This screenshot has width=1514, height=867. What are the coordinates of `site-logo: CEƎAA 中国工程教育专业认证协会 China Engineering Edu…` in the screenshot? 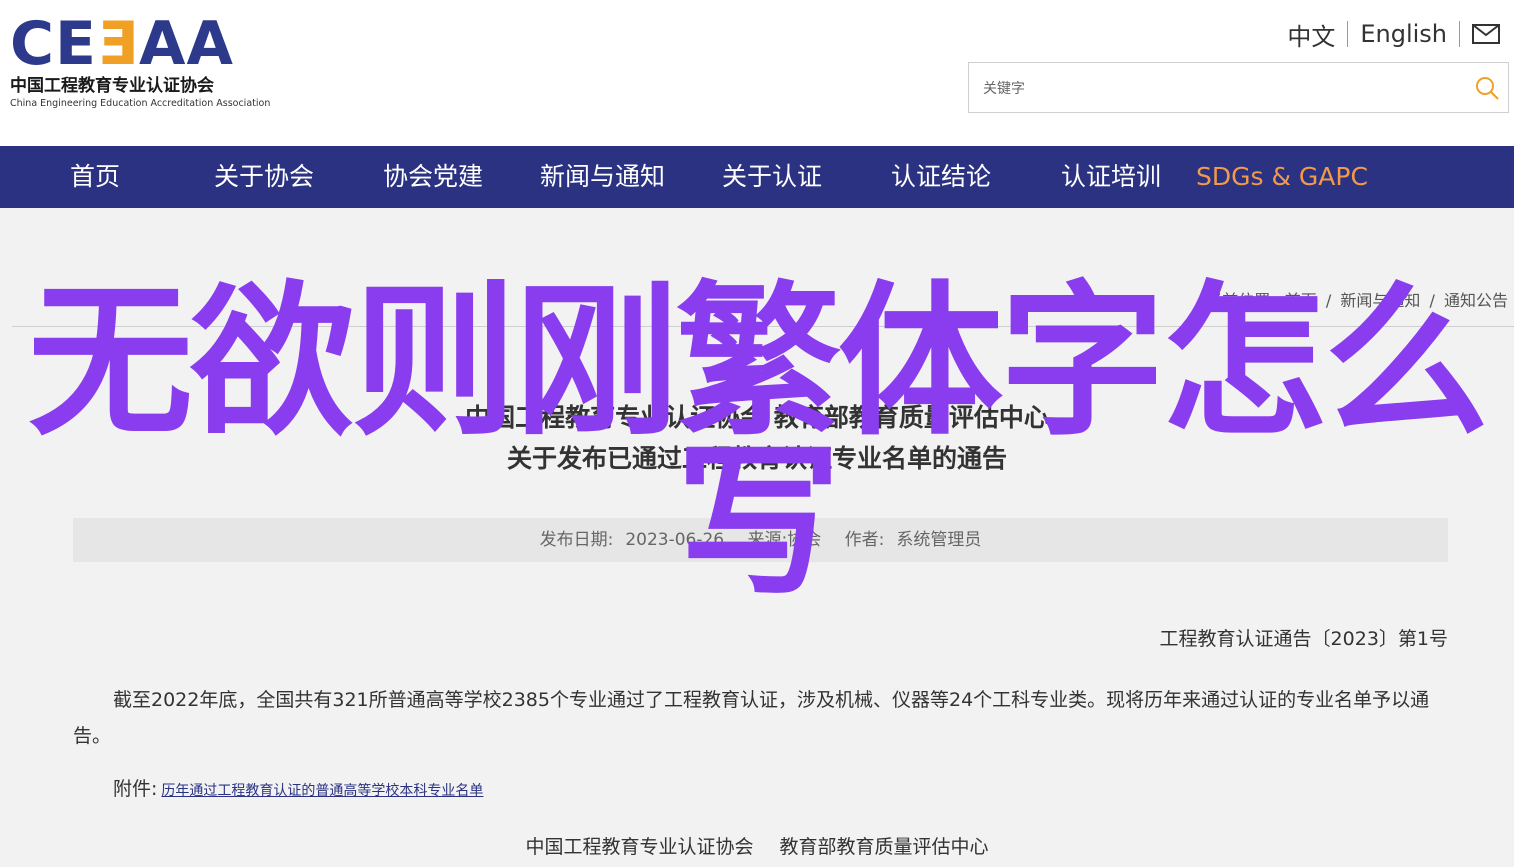 It's located at (140, 64).